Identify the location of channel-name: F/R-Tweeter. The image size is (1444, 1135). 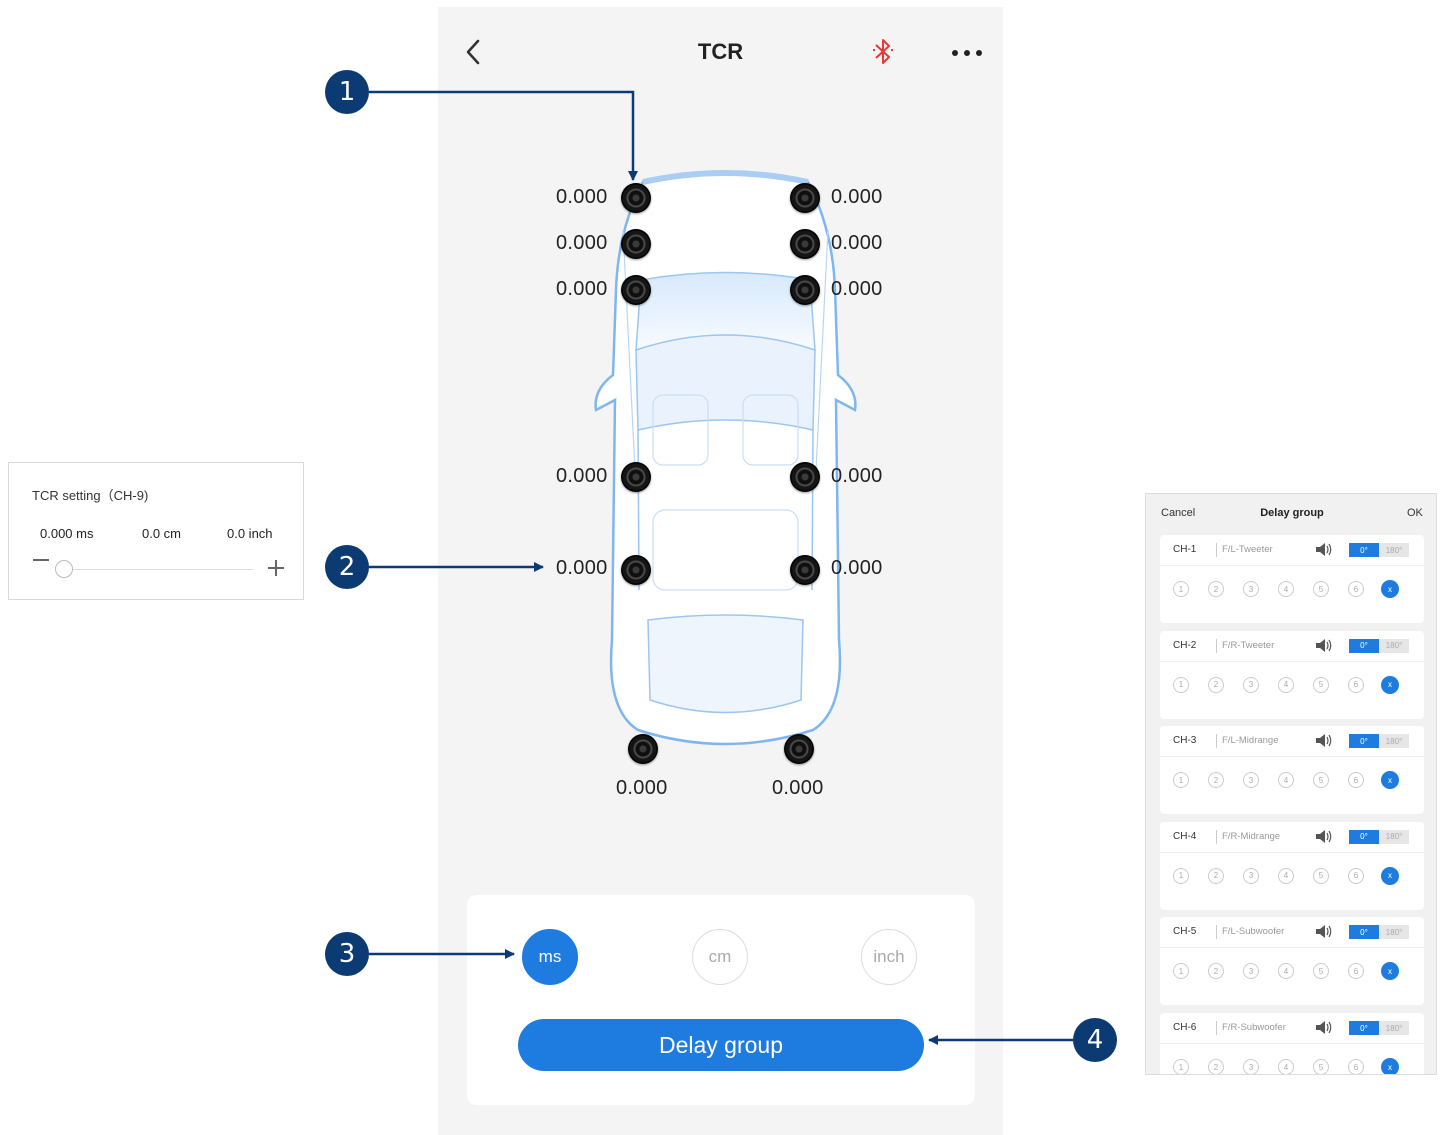
(1248, 645).